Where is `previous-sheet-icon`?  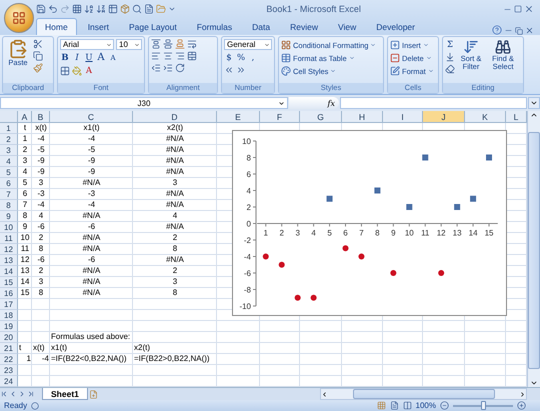 previous-sheet-icon is located at coordinates (13, 394).